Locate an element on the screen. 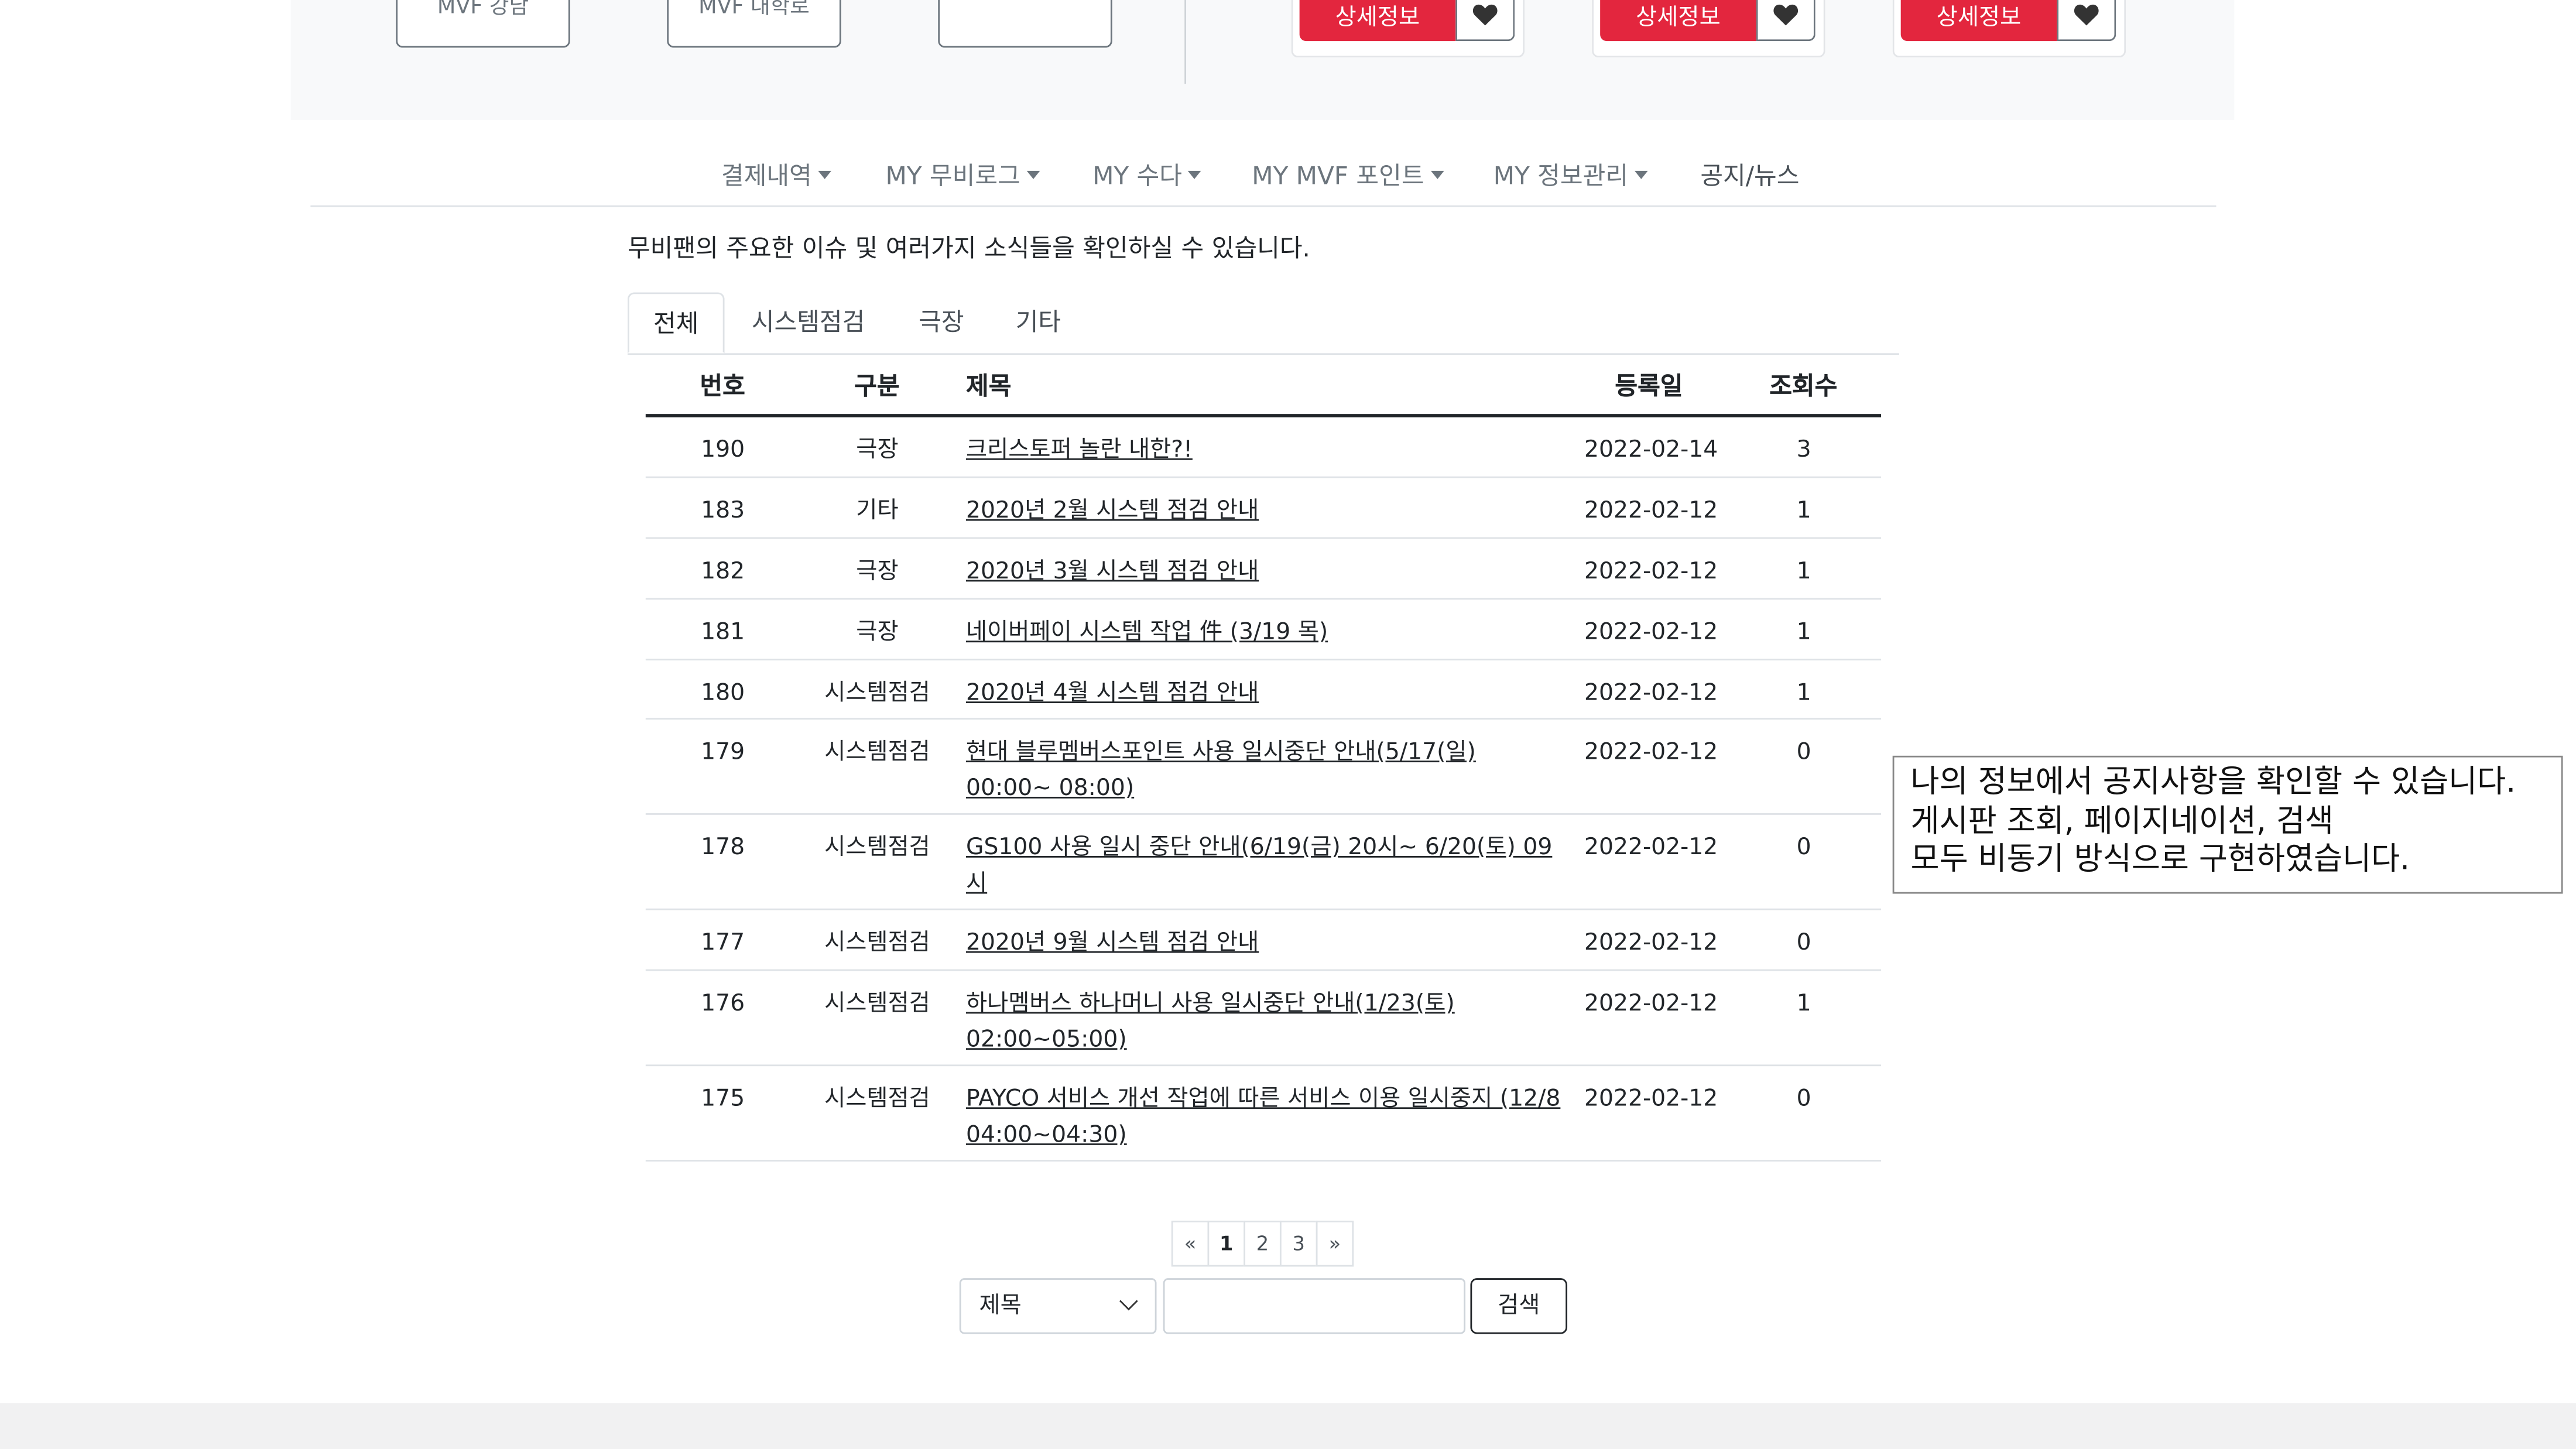 Image resolution: width=2576 pixels, height=1449 pixels. tab-etc: 기타 is located at coordinates (1038, 322).